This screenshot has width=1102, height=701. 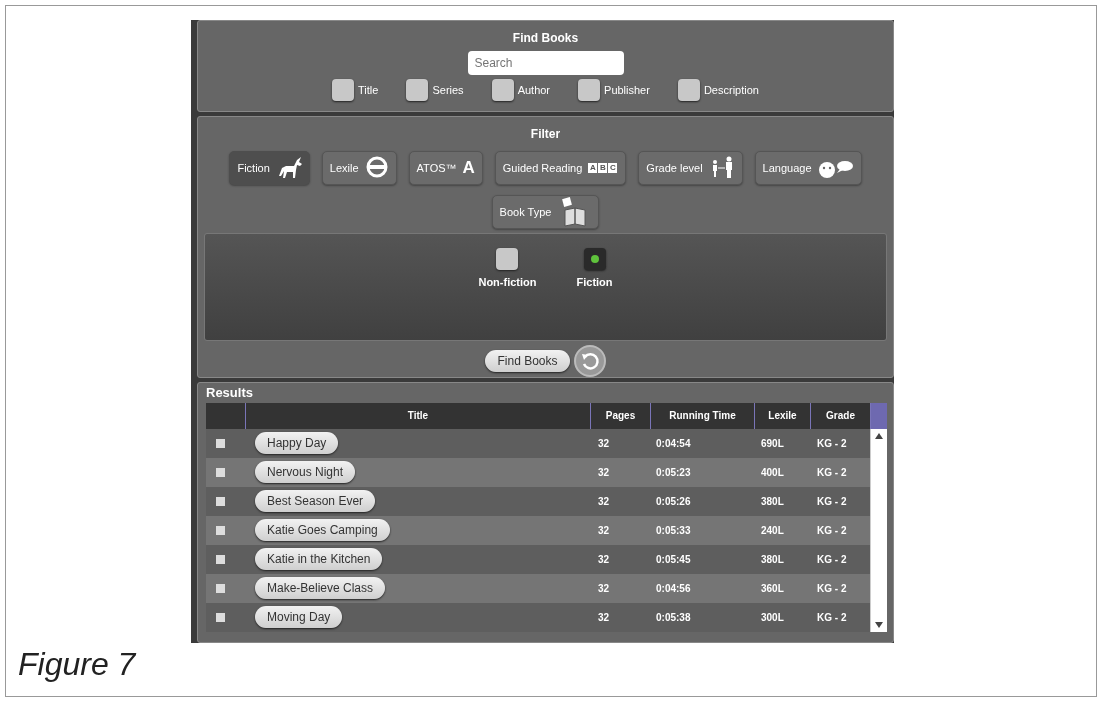 I want to click on book-title-button: Nervous Night, so click(x=305, y=472).